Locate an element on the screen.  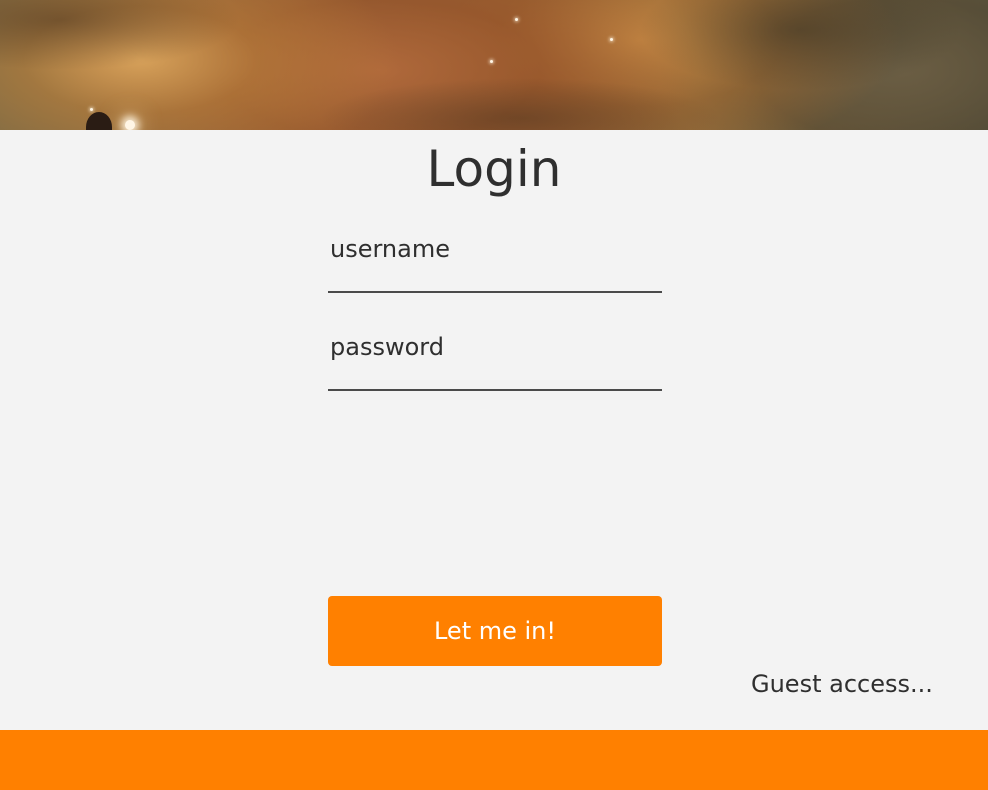
login-button: Let me in! is located at coordinates (495, 631).